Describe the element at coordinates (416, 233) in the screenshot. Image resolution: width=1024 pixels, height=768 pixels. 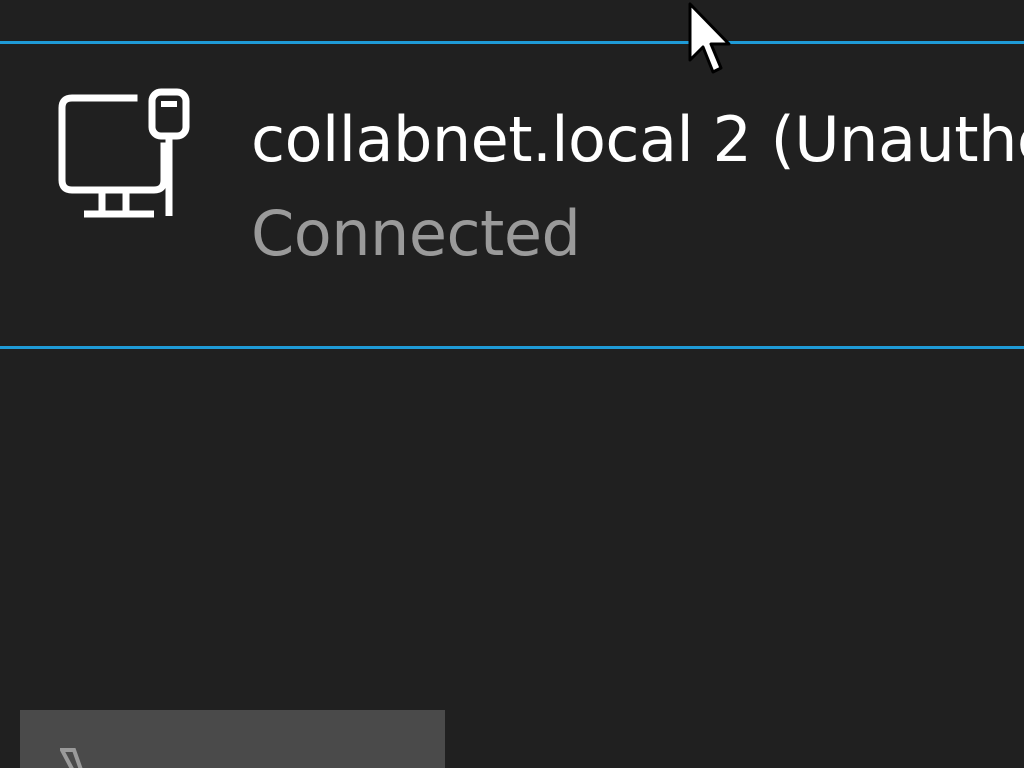
I see `network-status: Connected` at that location.